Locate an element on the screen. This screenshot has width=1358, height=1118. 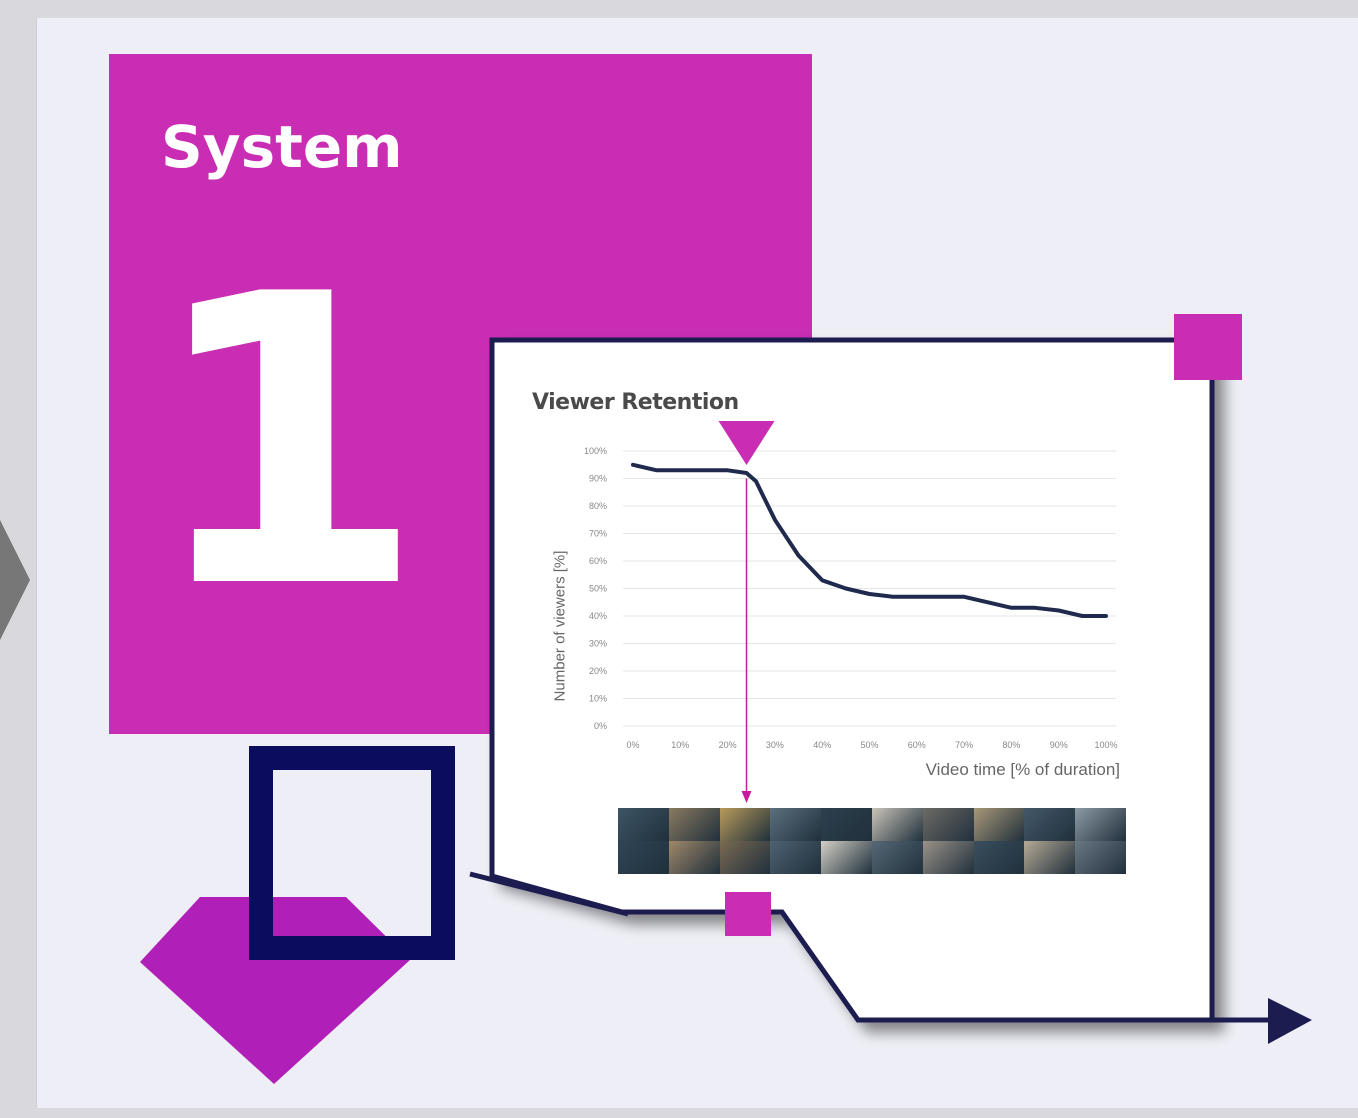
y-tick-label: 10% is located at coordinates (598, 699).